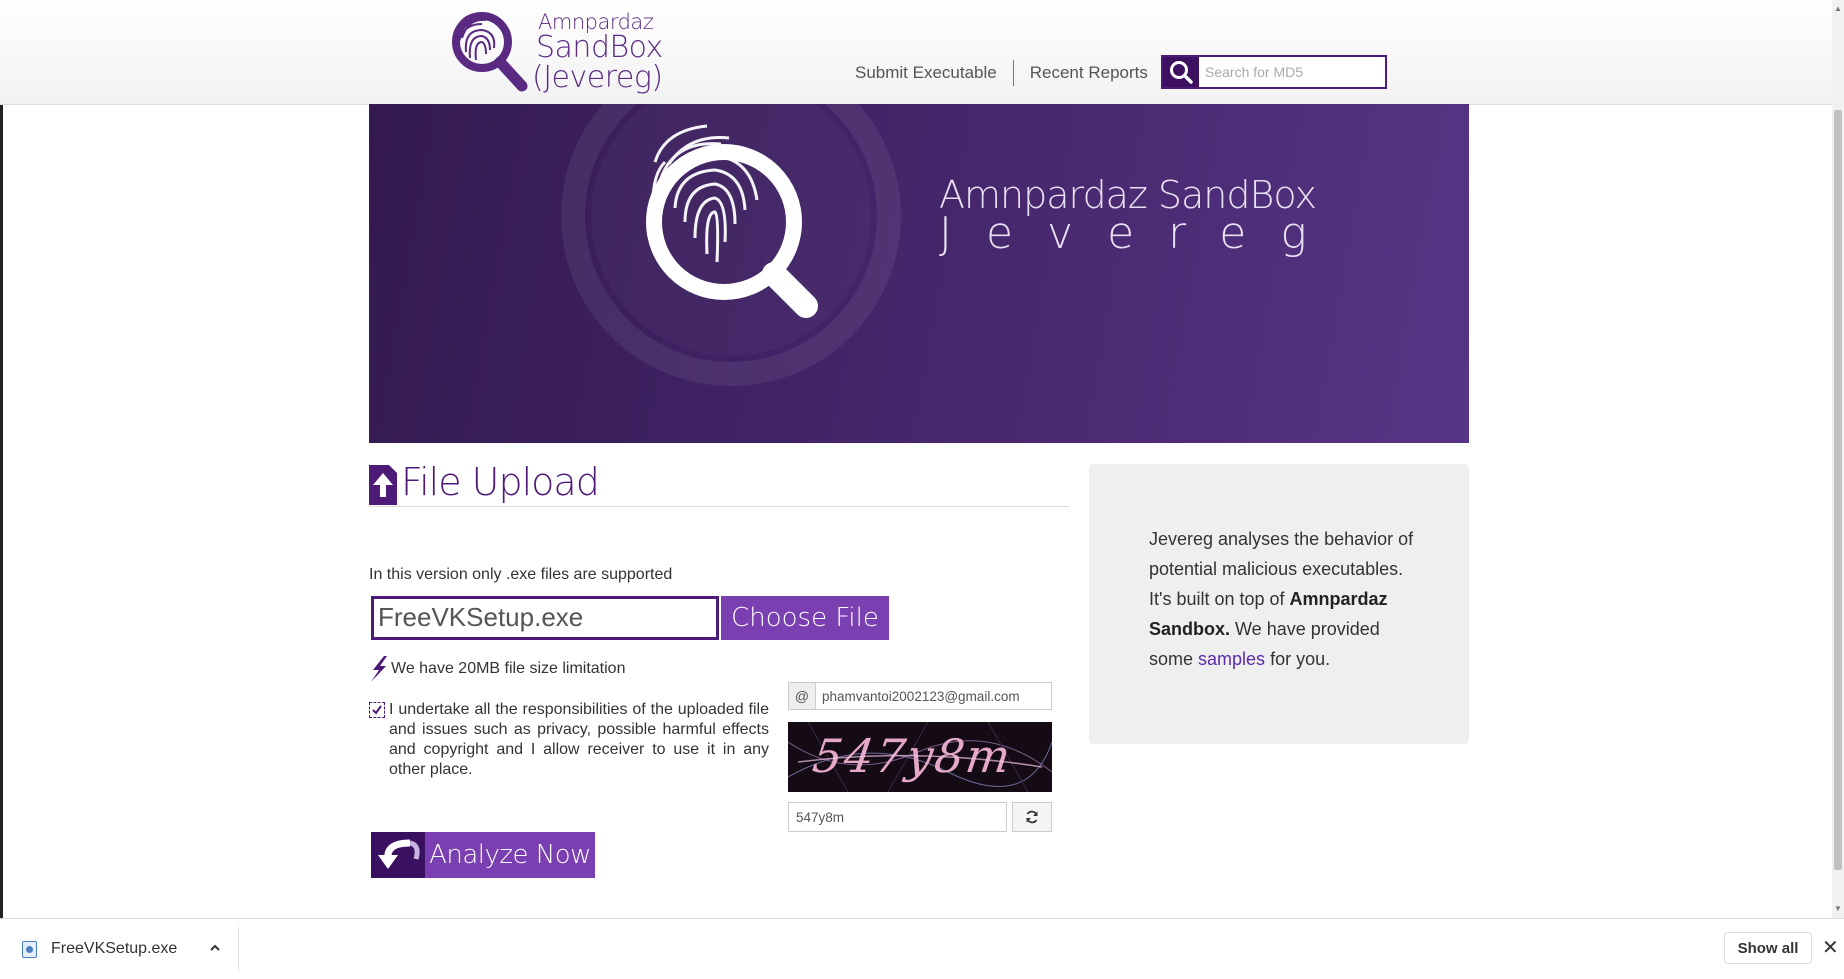  What do you see at coordinates (1001, 73) in the screenshot?
I see `main-nav: Submit Executable Recent Reports` at bounding box center [1001, 73].